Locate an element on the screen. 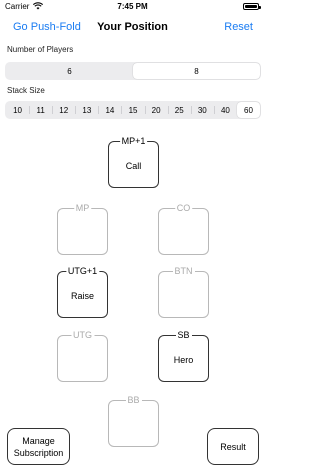 Image resolution: width=320 pixels, height=471 pixels. stack-size-option: 12 is located at coordinates (63, 110).